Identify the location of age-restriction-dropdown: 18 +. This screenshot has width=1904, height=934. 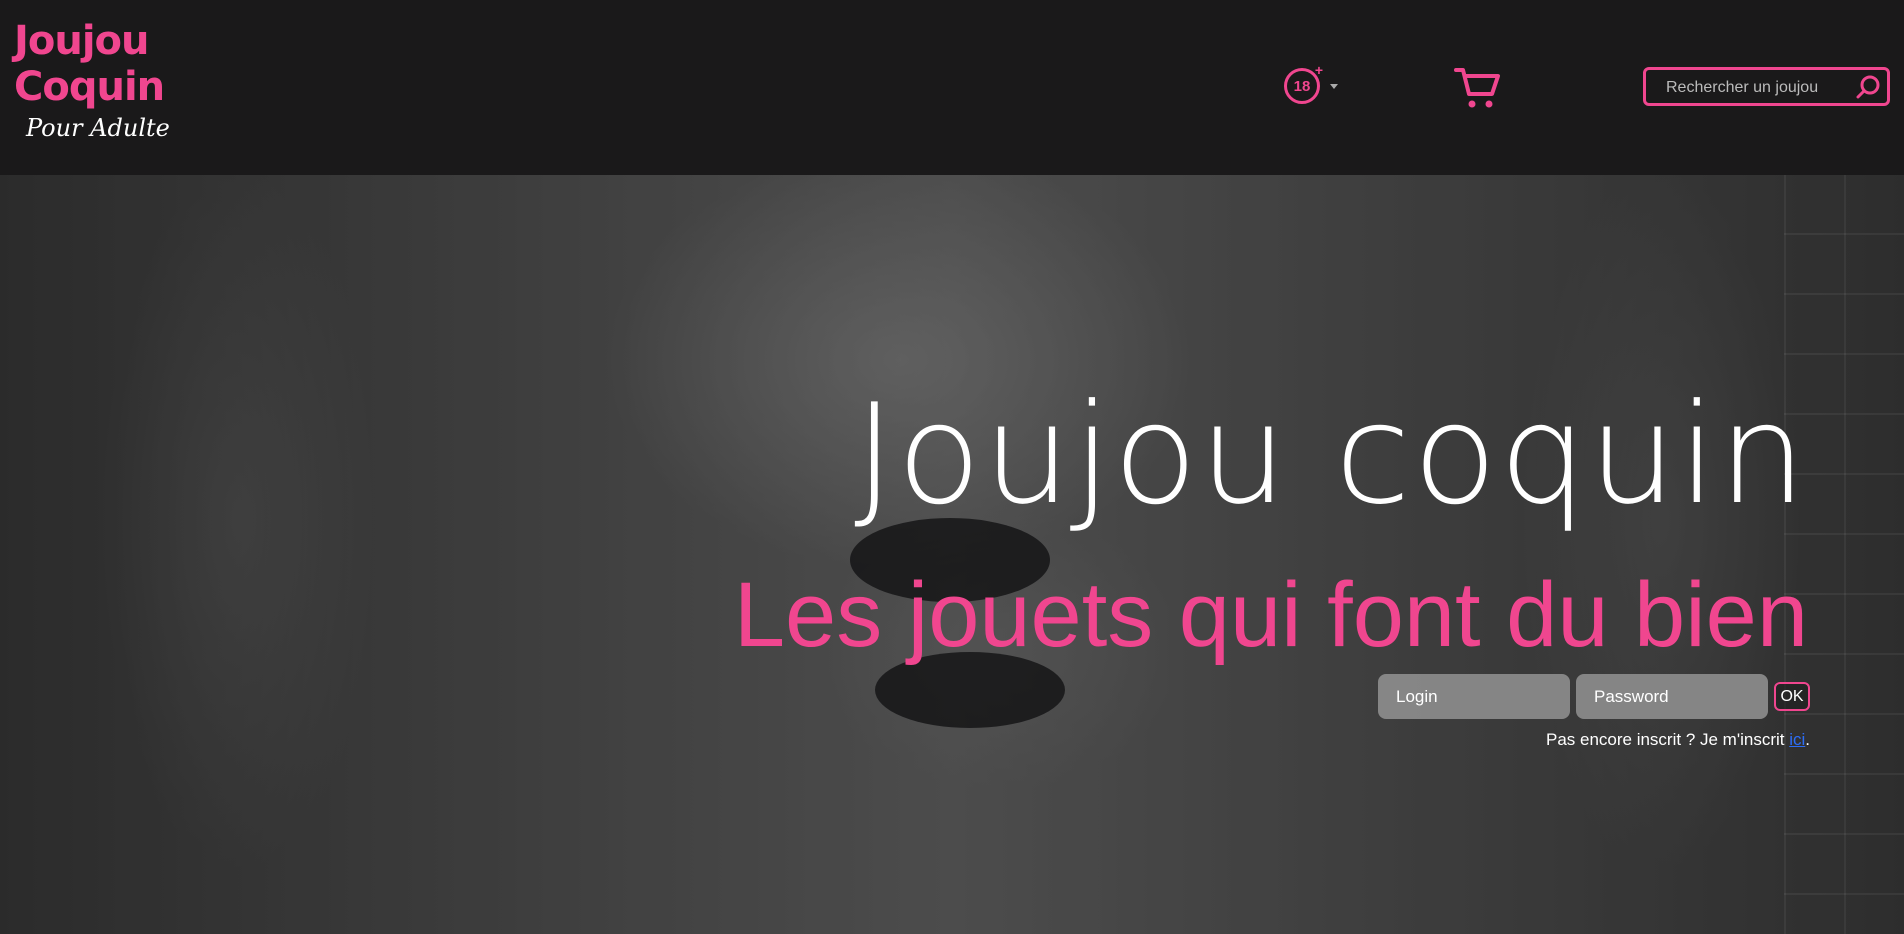
(1315, 84).